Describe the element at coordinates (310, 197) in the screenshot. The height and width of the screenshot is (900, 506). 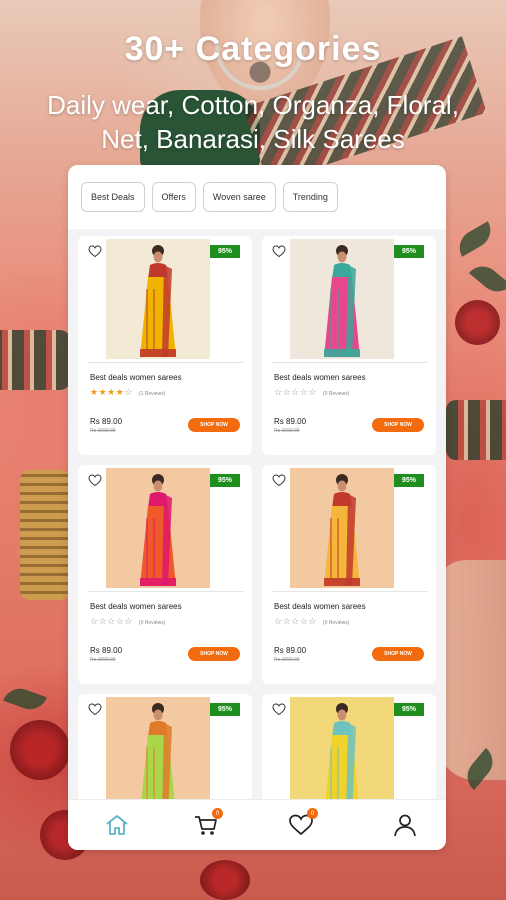
I see `filter-chip-trending: Trending` at that location.